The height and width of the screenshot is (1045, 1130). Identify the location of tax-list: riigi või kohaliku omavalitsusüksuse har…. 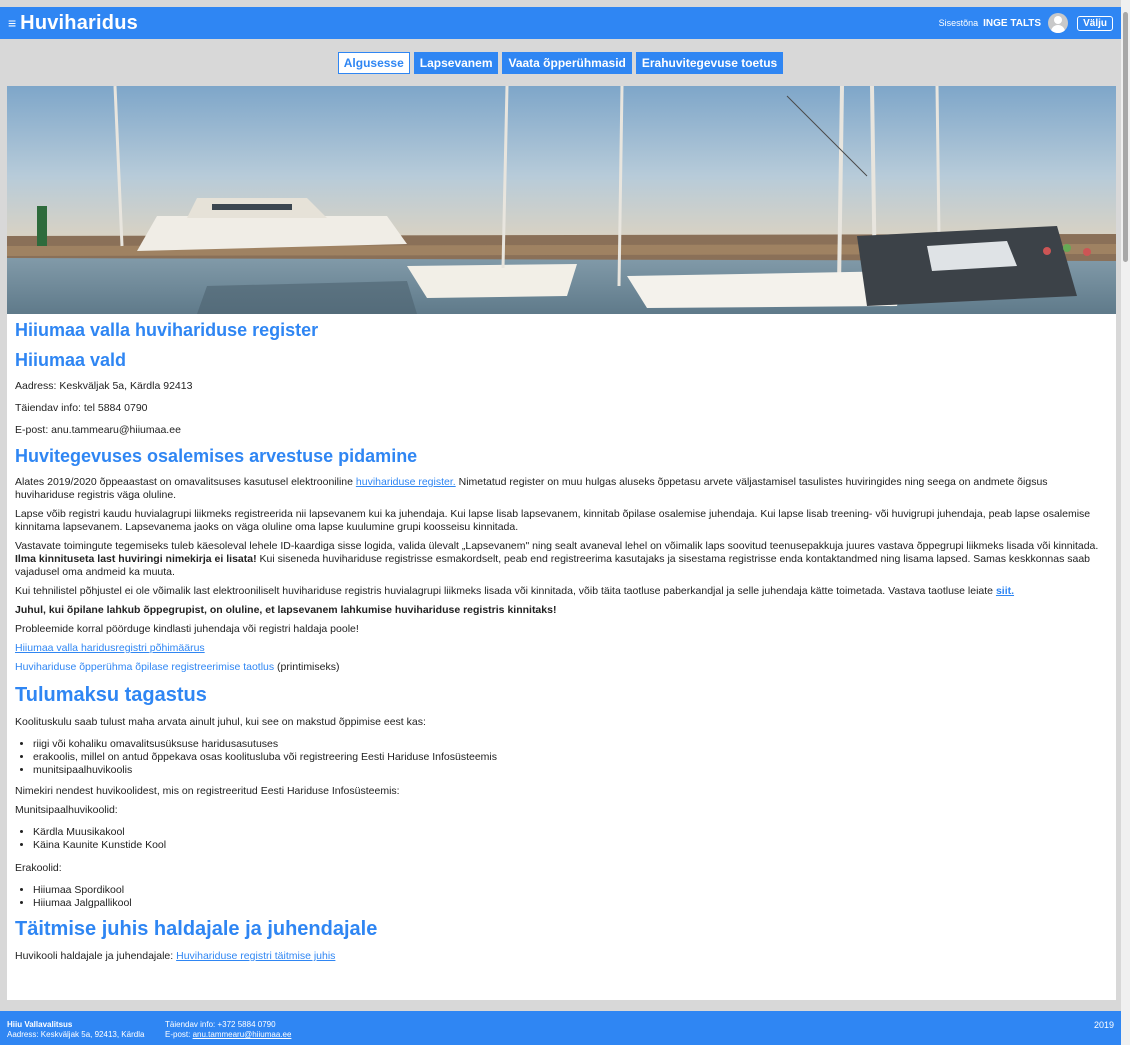
(570, 757).